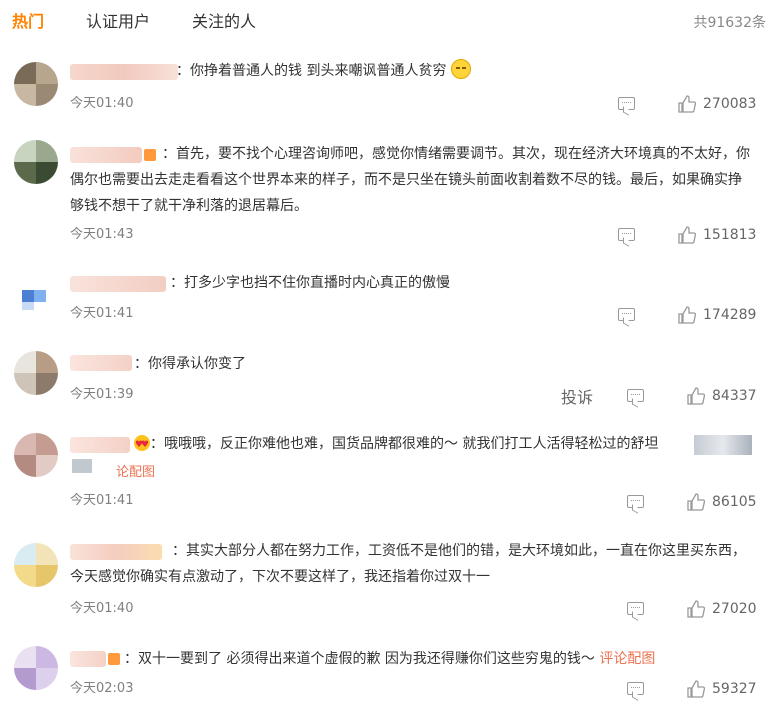  Describe the element at coordinates (224, 20) in the screenshot. I see `tab-following: 关注的人` at that location.